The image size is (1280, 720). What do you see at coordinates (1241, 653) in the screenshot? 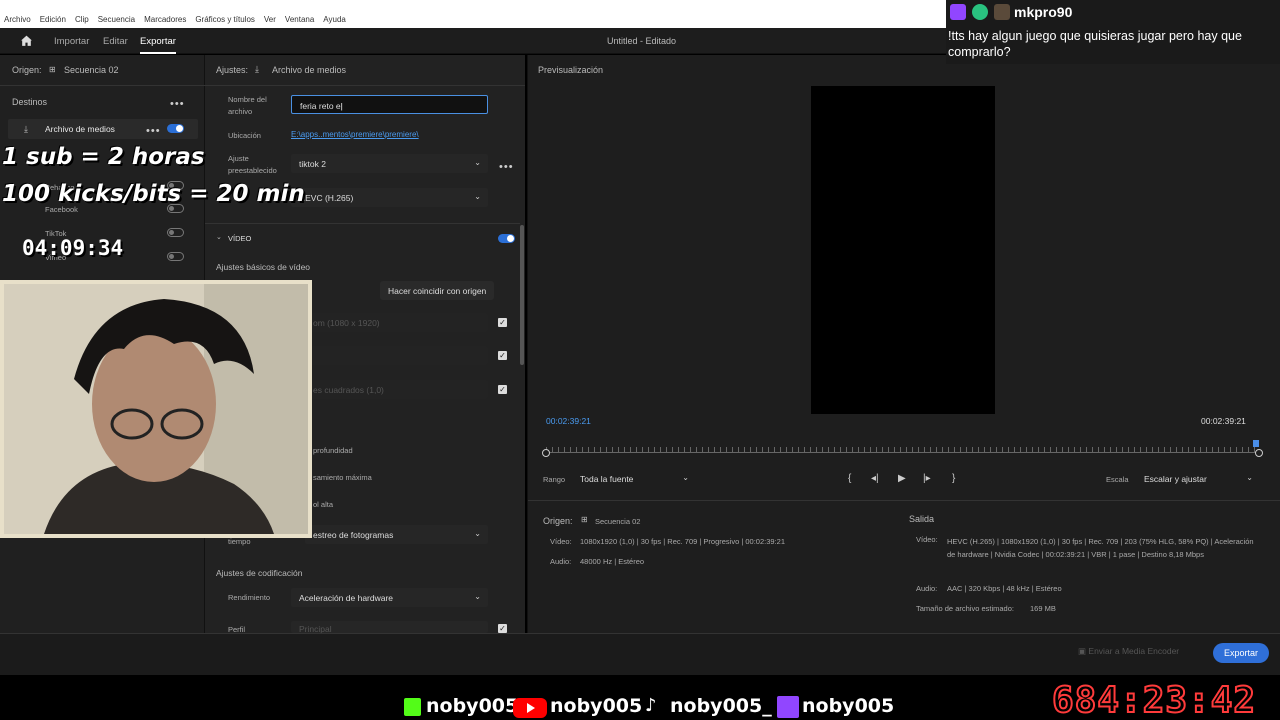
I see `export-button: Exportar` at bounding box center [1241, 653].